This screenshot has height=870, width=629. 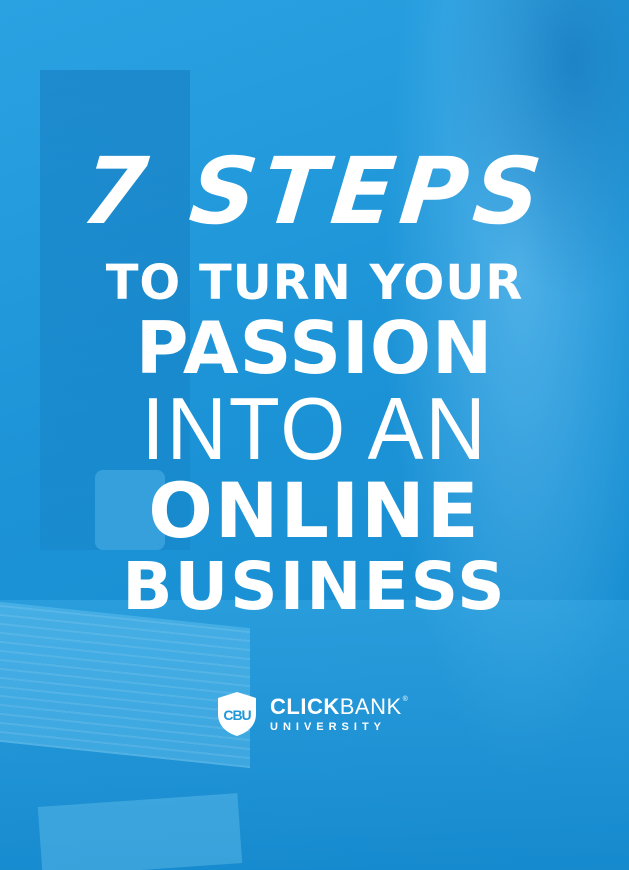 I want to click on logo-subtitle: UNIVERSITY, so click(x=328, y=726).